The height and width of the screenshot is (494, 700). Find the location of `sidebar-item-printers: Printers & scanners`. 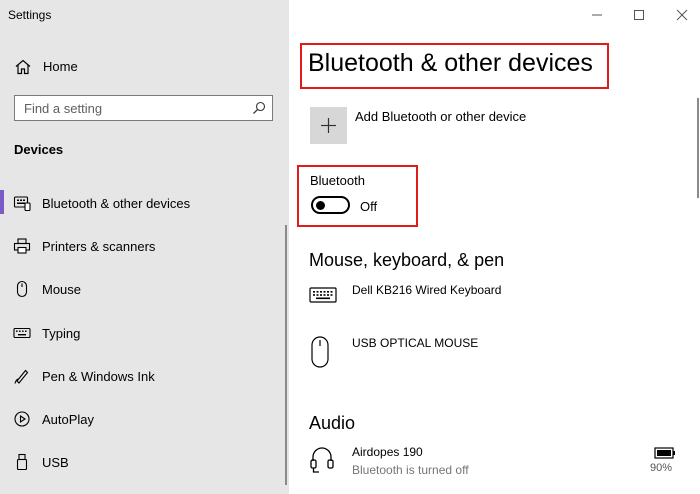

sidebar-item-printers: Printers & scanners is located at coordinates (142, 246).